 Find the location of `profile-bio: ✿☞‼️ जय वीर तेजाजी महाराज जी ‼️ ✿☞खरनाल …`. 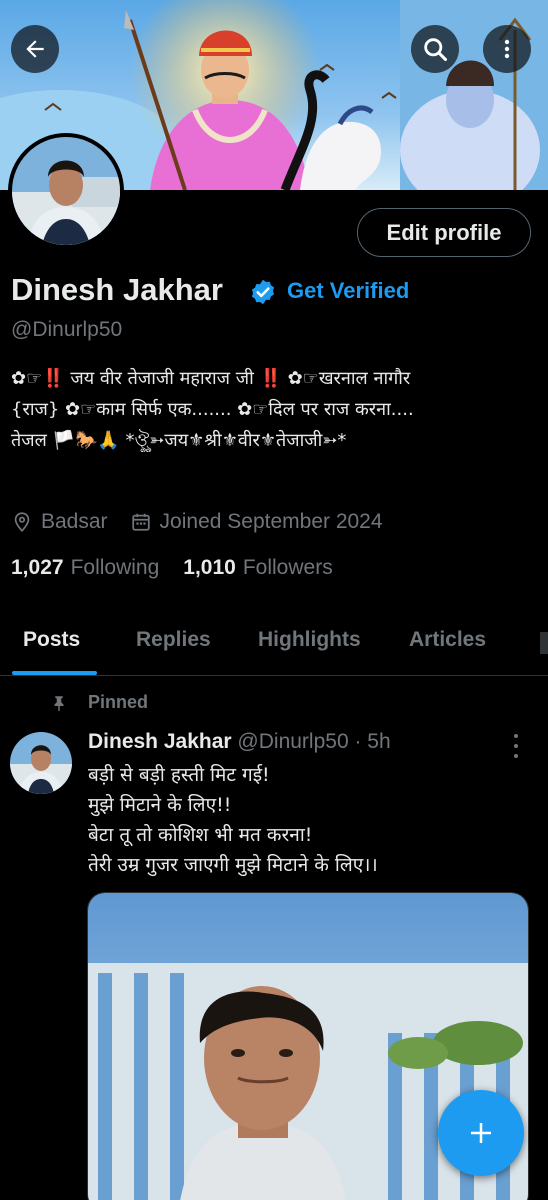

profile-bio: ✿☞‼️ जय वीर तेजाजी महाराज जी ‼️ ✿☞खरनाल … is located at coordinates (275, 409).